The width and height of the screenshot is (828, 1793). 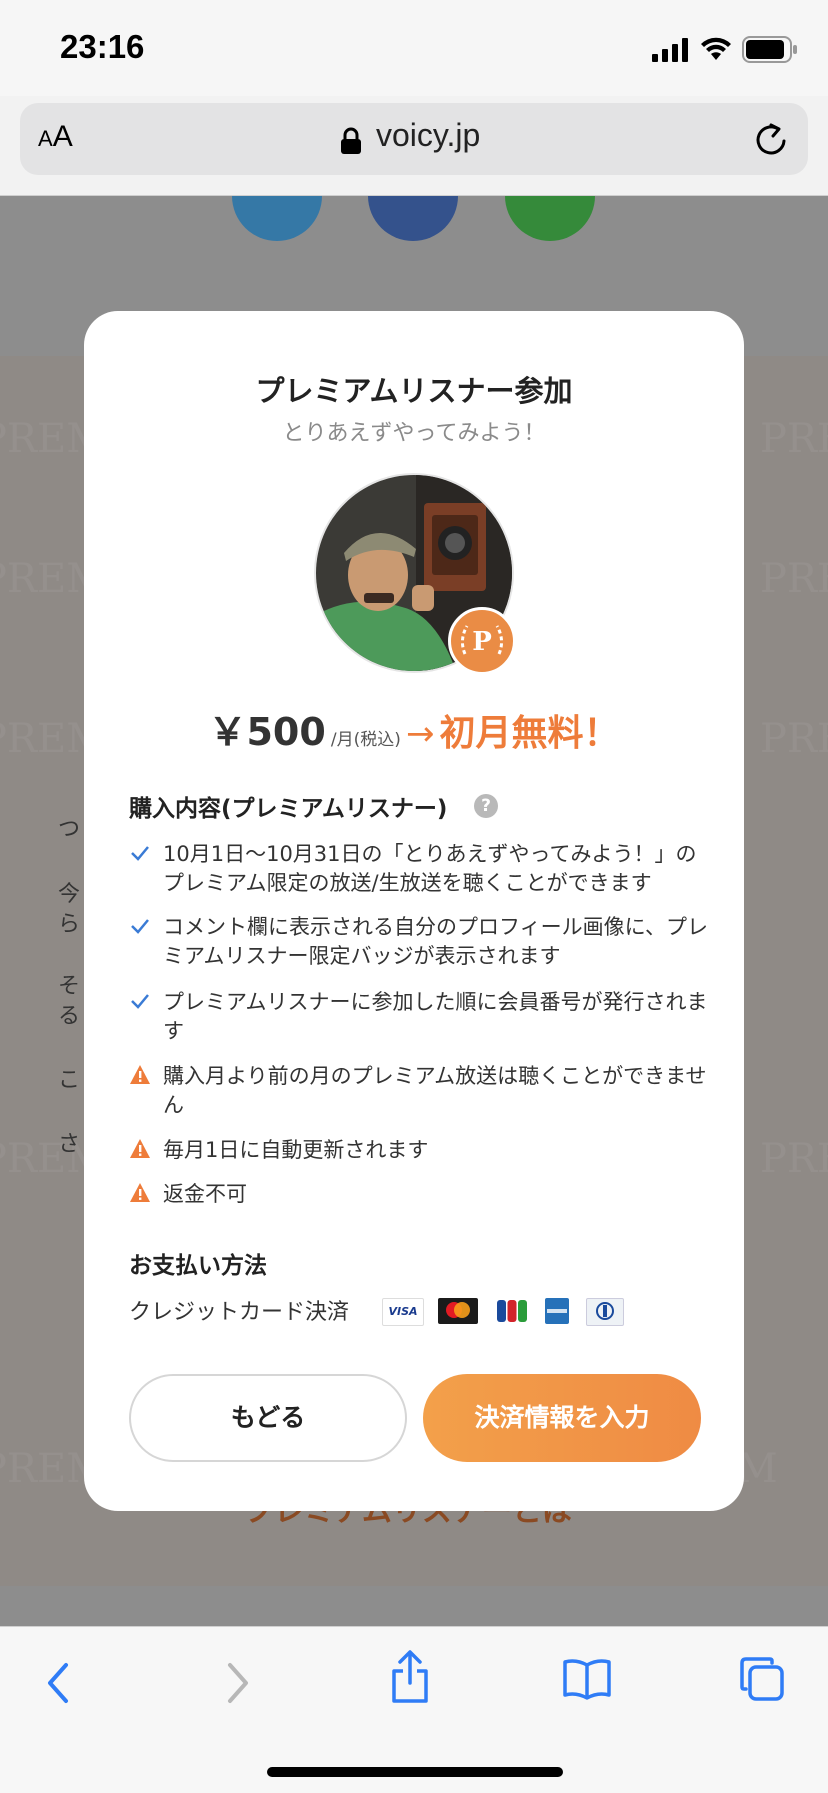 I want to click on notice-item: 購入月より前の月のプレミアム放送は聴くことができません, so click(x=419, y=1091).